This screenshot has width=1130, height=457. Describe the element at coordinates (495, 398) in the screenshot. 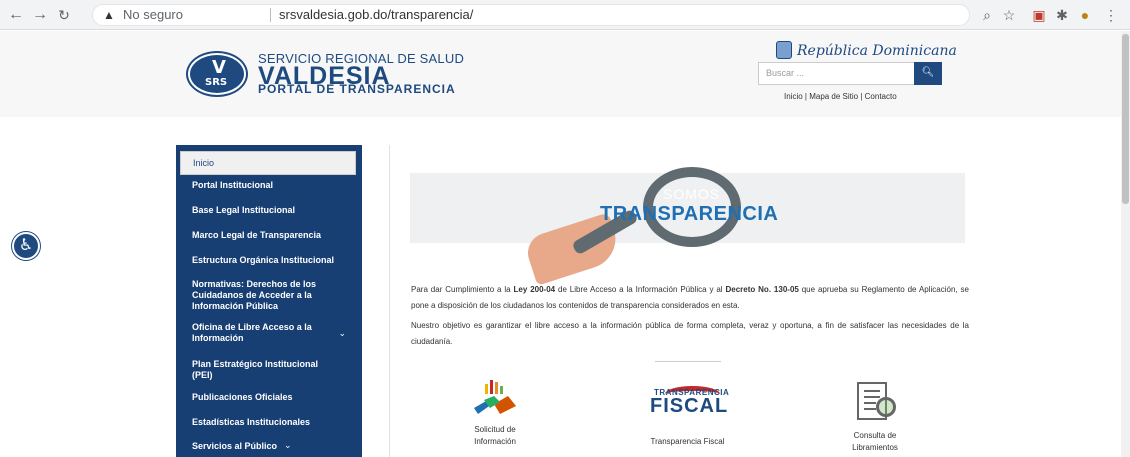

I see `solicitud-icon` at that location.